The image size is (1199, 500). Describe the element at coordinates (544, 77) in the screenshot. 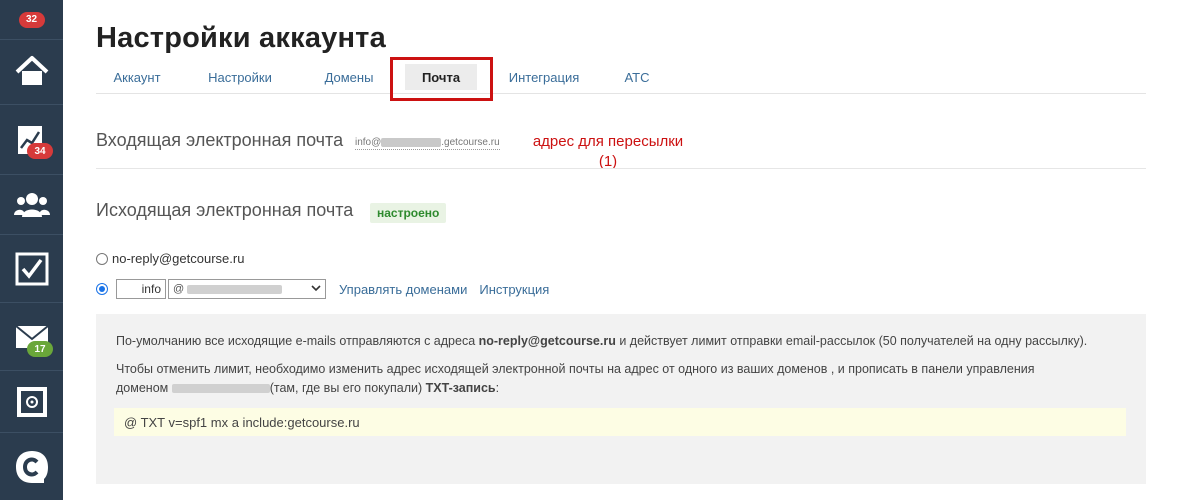

I see `tab-integration: Интеграция` at that location.